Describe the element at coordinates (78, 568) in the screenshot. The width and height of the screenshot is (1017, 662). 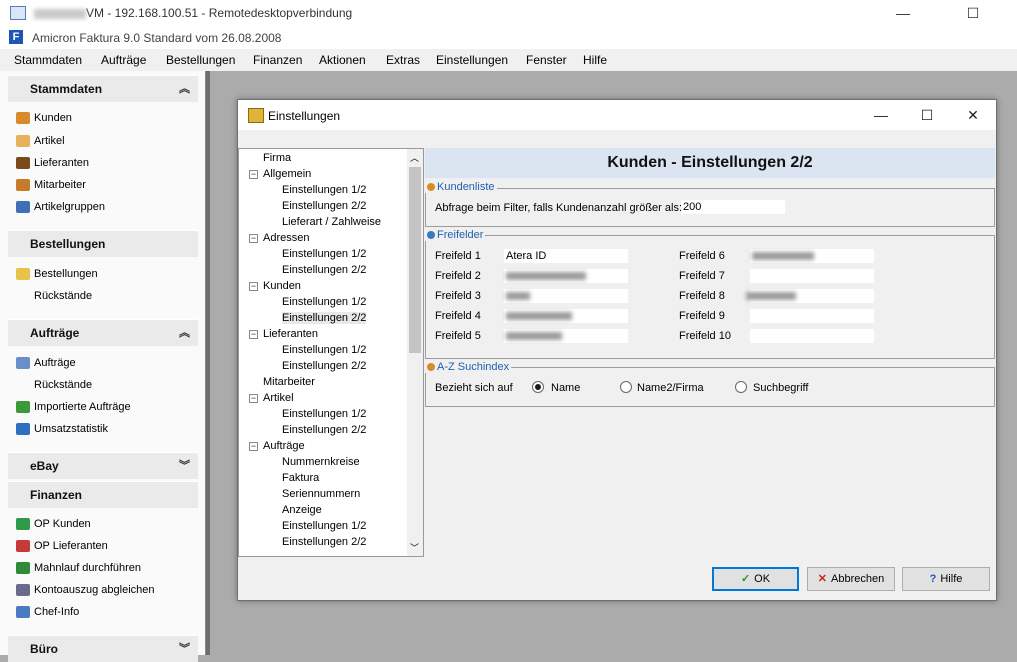
I see `nav-mahnlauf: Mahnlauf durchführen` at that location.